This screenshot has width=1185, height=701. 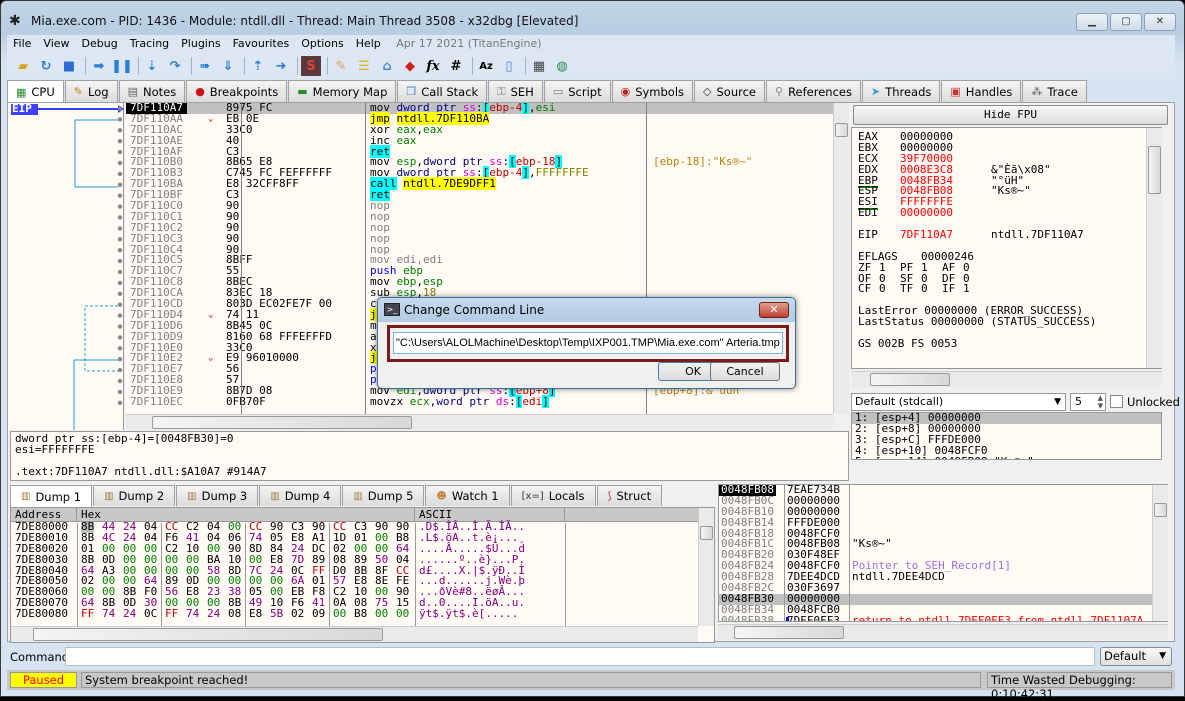 I want to click on hex-byte: 0C, so click(x=150, y=614).